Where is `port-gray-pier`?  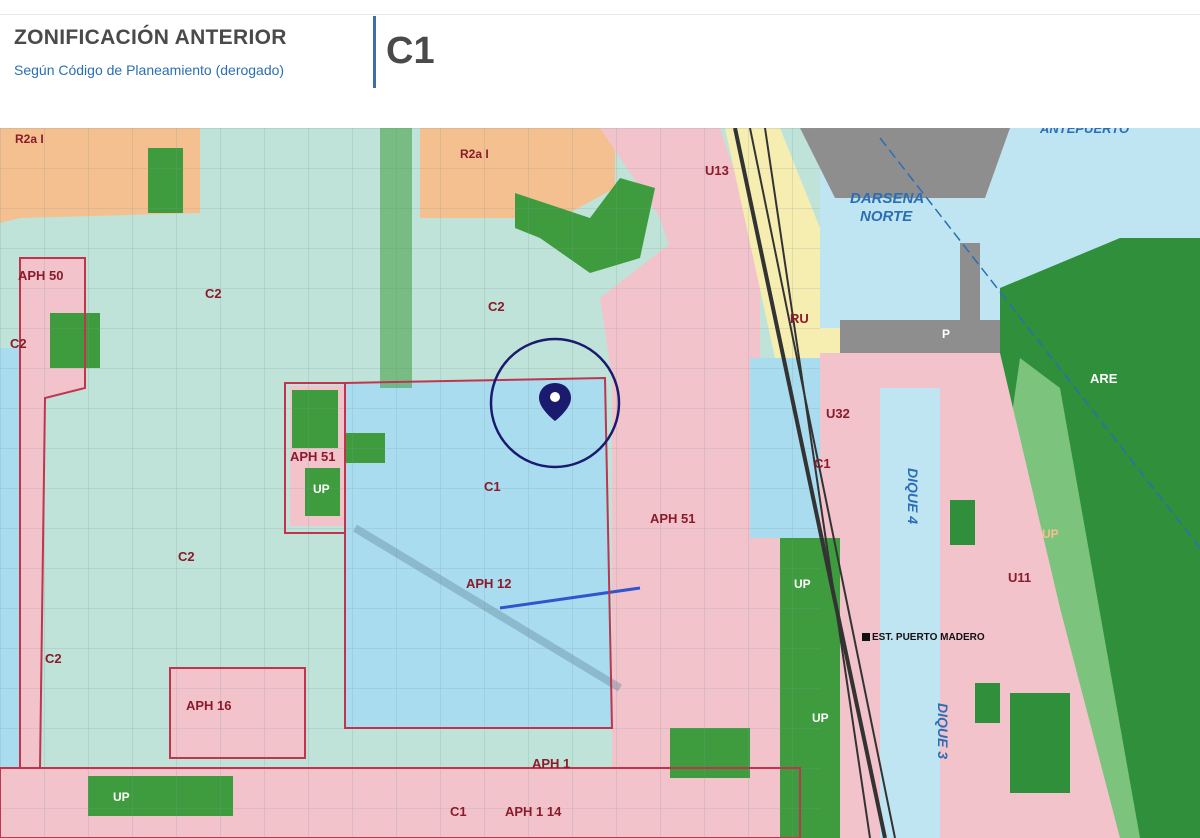
port-gray-pier is located at coordinates (922, 337).